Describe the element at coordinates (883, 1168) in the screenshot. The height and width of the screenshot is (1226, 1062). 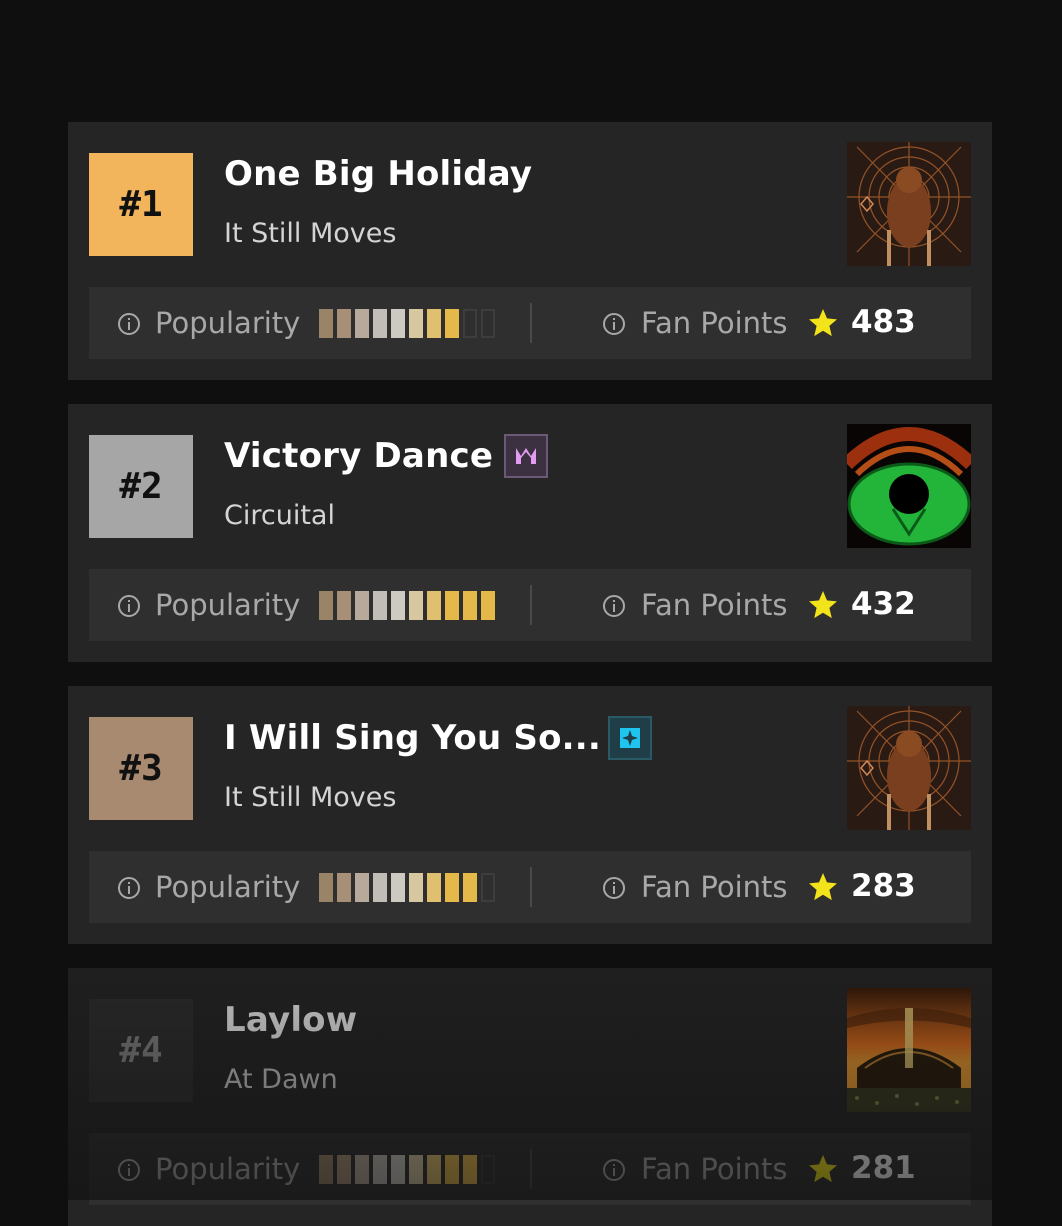
I see `fan-points-value: 281` at that location.